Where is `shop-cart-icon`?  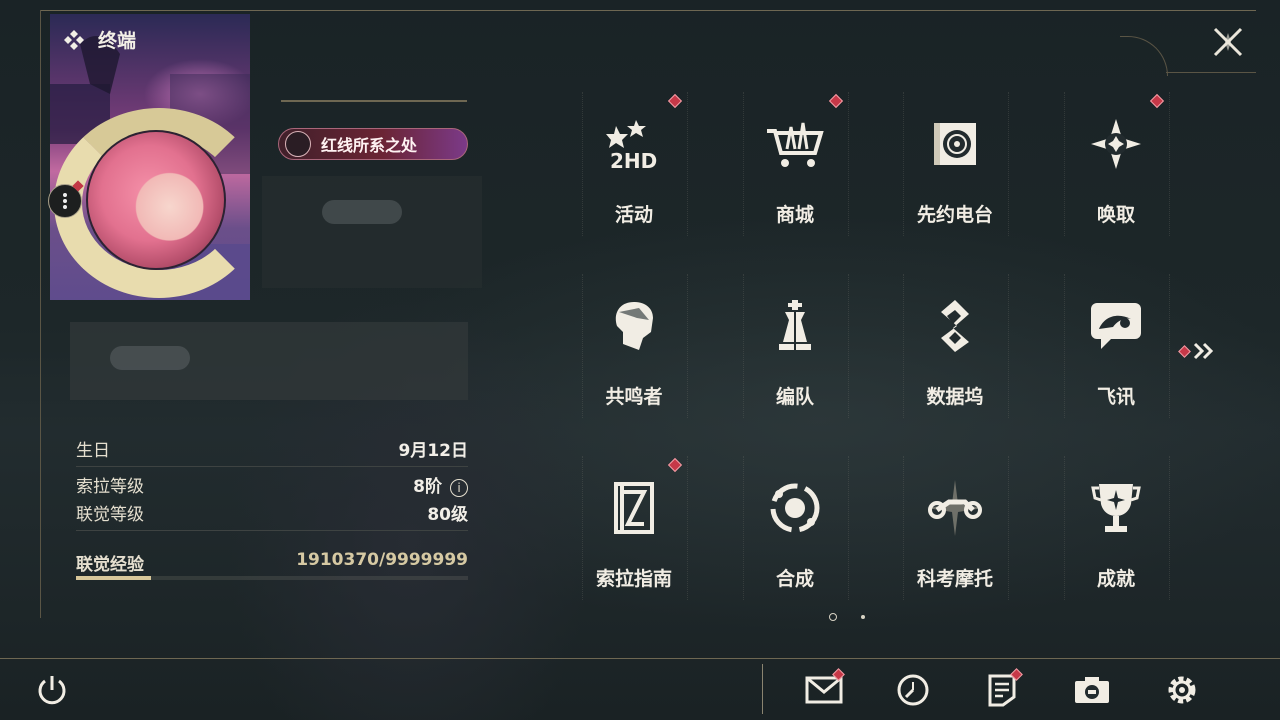 shop-cart-icon is located at coordinates (795, 144).